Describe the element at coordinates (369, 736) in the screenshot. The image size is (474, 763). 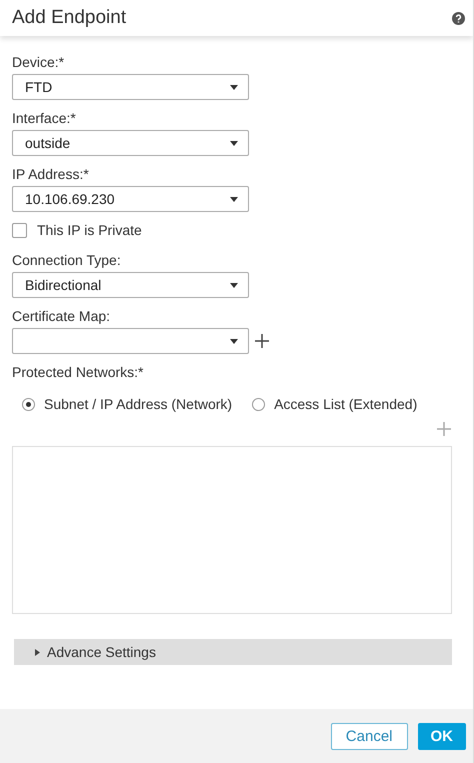
I see `cancel-button: Cancel` at that location.